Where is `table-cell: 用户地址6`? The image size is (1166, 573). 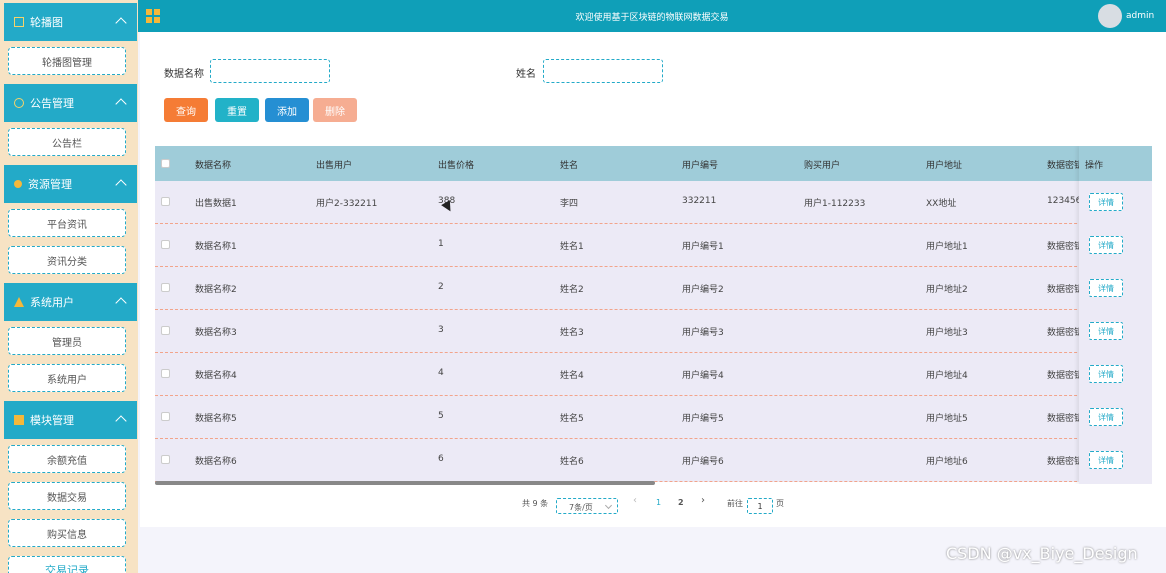
table-cell: 用户地址6 is located at coordinates (947, 462).